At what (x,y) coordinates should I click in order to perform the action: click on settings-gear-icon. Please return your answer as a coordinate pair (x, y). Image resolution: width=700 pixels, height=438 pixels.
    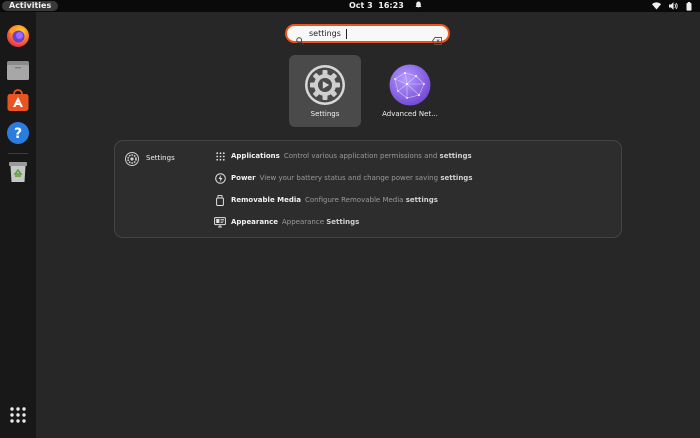
    Looking at the image, I should click on (325, 85).